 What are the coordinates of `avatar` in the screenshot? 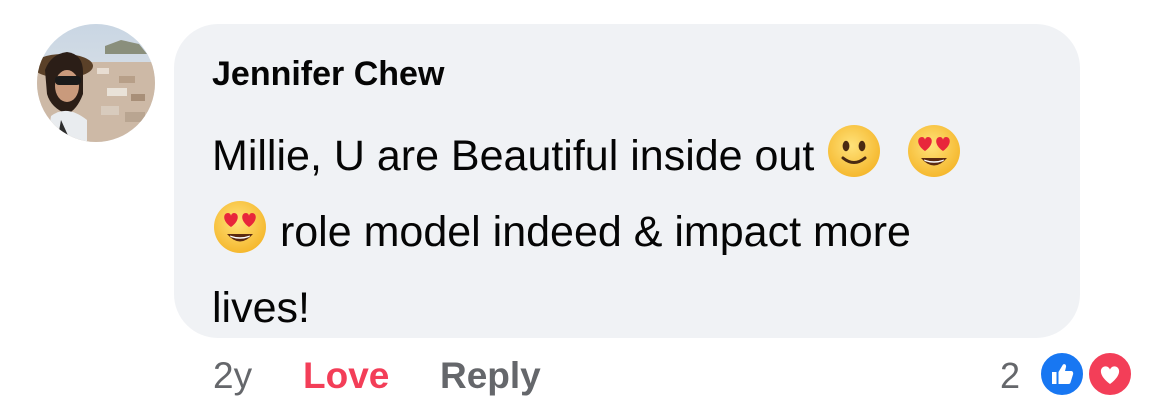 It's located at (96, 83).